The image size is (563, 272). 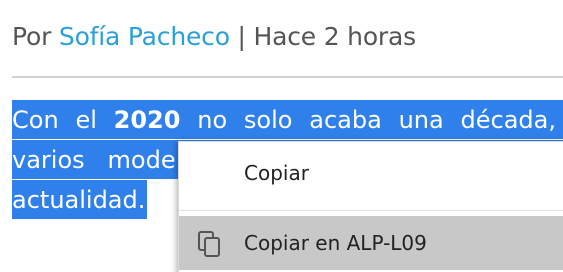 What do you see at coordinates (335, 36) in the screenshot?
I see `publish-time: Hace 2 horas` at bounding box center [335, 36].